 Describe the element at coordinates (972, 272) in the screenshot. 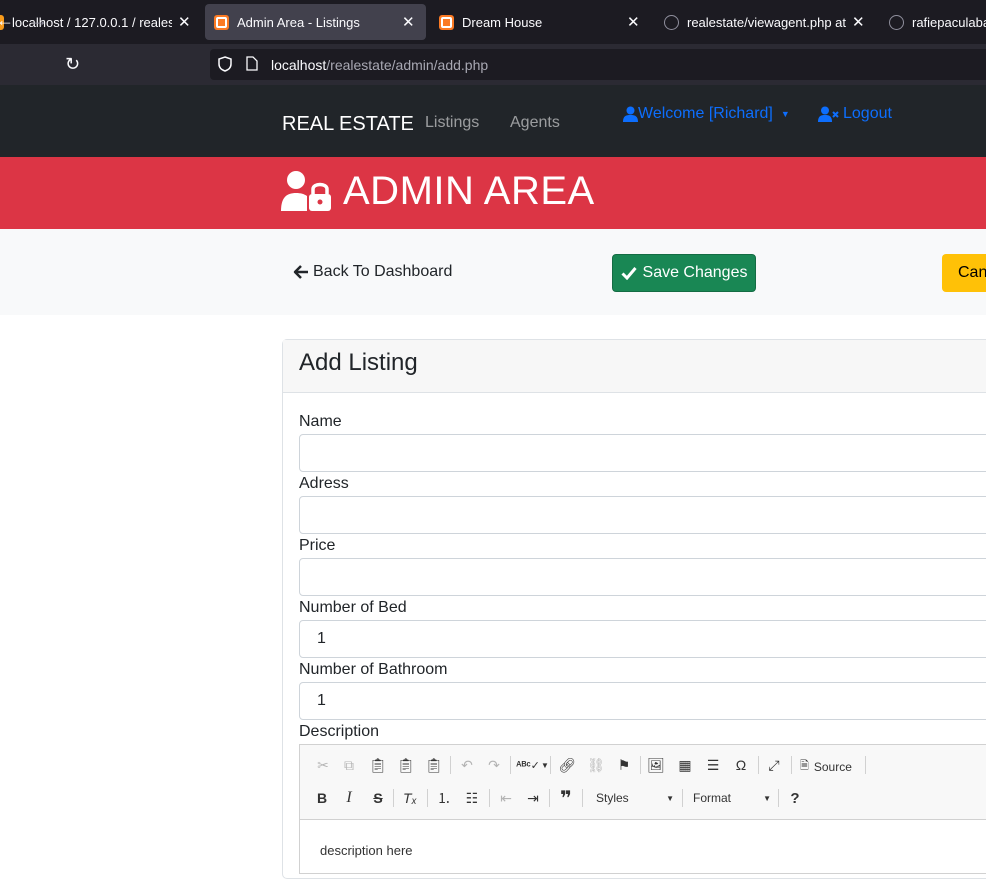

I see `cancel-label: Cancel` at that location.